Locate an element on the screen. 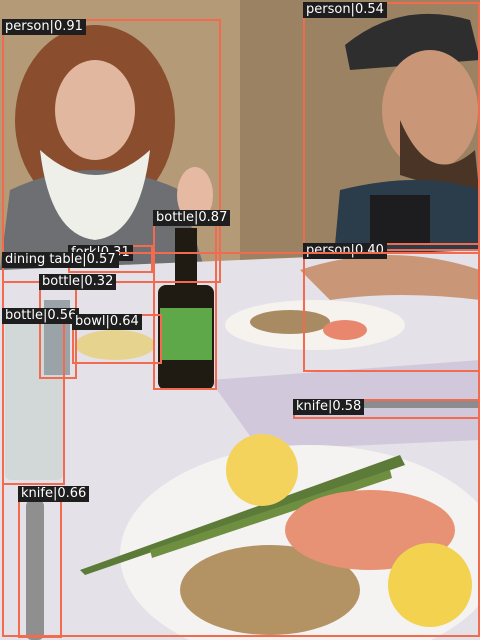 The width and height of the screenshot is (480, 640). detection-label: person|0.54 is located at coordinates (345, 10).